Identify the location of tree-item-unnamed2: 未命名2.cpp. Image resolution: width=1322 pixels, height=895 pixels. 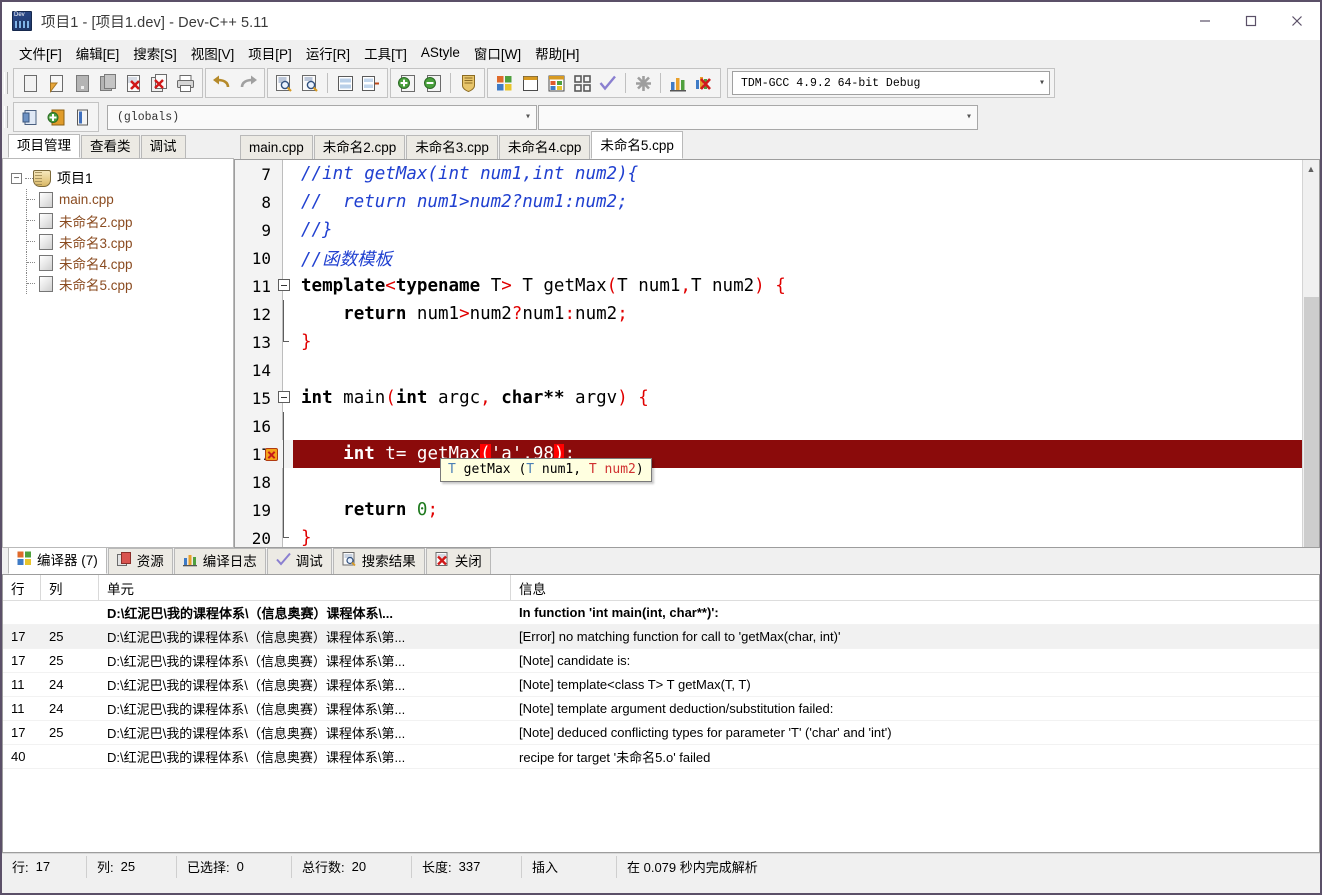
(118, 220).